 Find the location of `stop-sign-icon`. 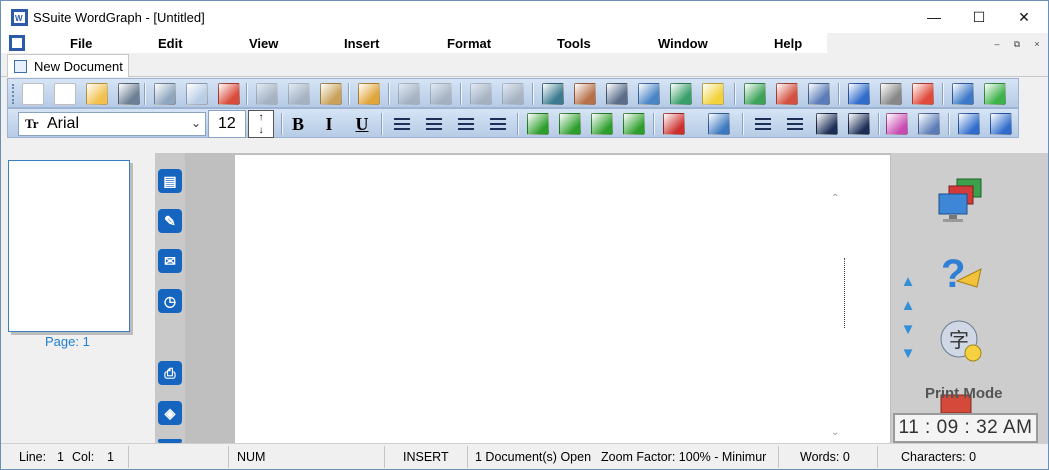

stop-sign-icon is located at coordinates (674, 124).